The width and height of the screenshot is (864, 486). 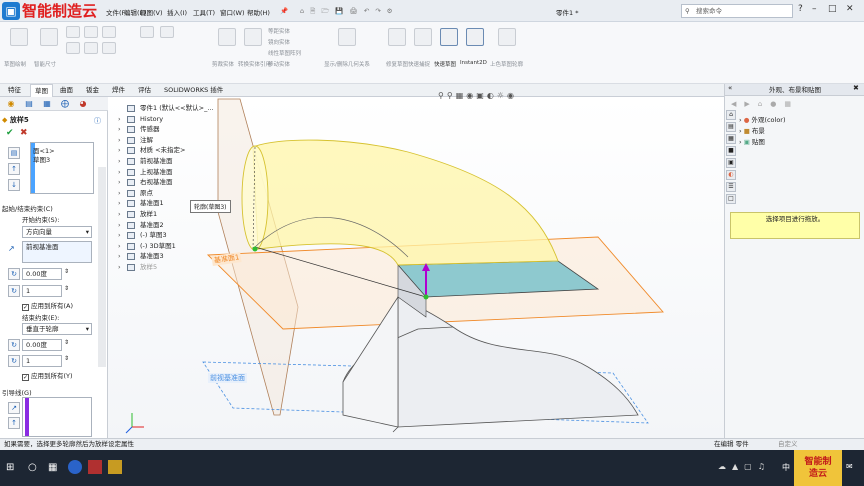 I want to click on close-button: ✕, so click(x=850, y=9).